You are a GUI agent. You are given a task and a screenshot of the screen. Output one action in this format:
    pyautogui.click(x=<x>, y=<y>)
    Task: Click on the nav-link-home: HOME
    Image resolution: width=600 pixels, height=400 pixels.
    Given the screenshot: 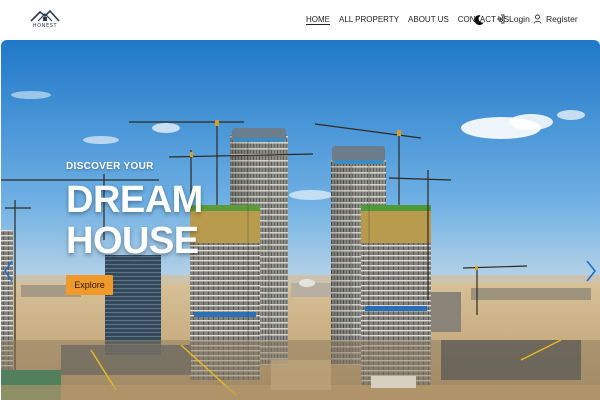 What is the action you would take?
    pyautogui.click(x=318, y=20)
    